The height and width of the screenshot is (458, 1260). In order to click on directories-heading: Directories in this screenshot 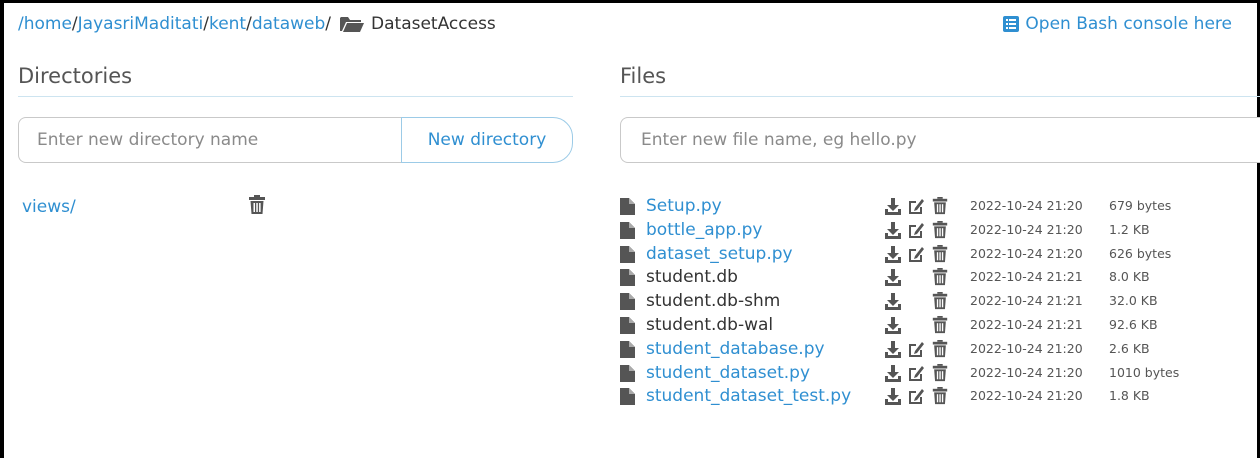, I will do `click(75, 76)`.